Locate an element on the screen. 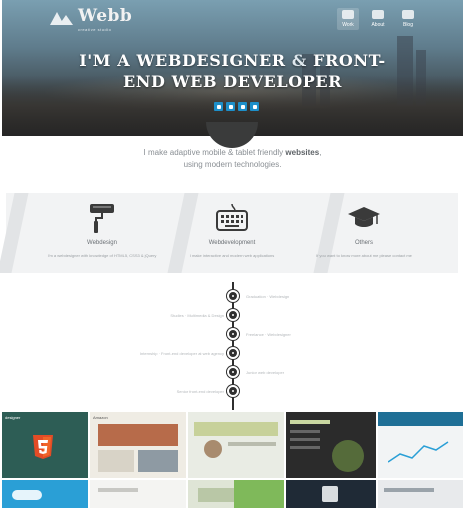 The image size is (465, 508). top-navigation: Work About Blog is located at coordinates (378, 19).